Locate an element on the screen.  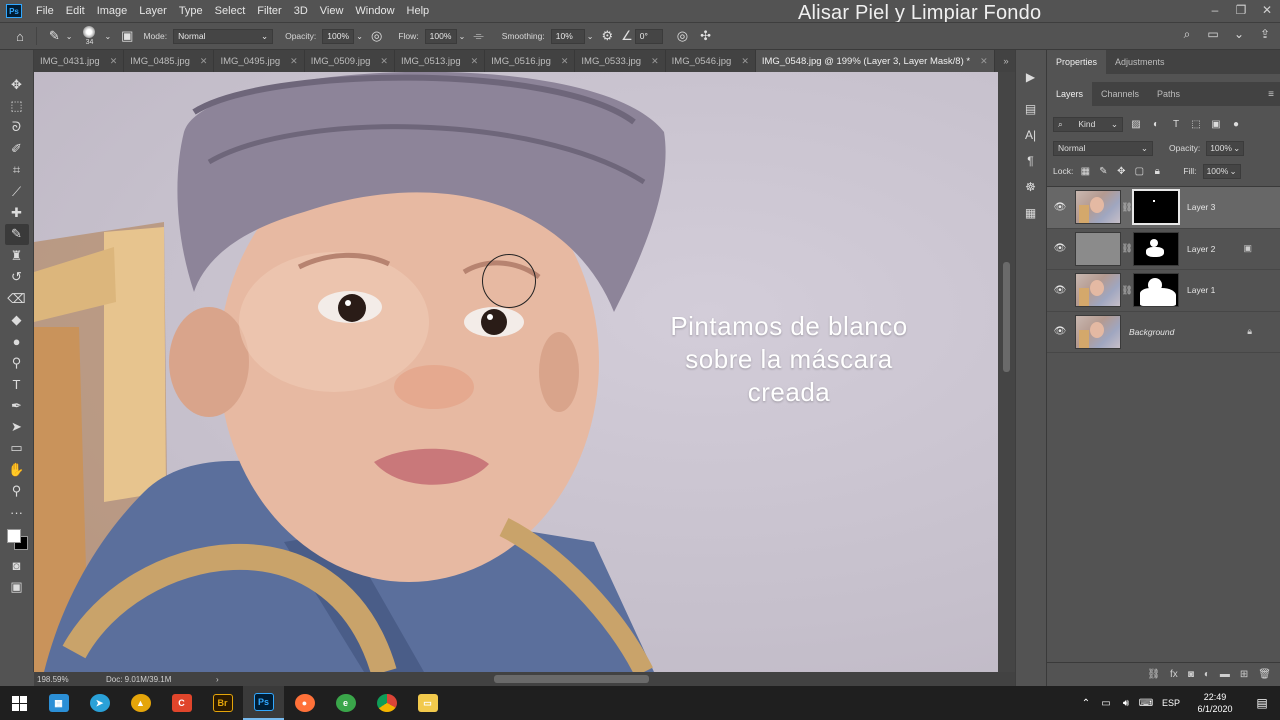
search-icon: ⌕ is located at coordinates (1187, 34).